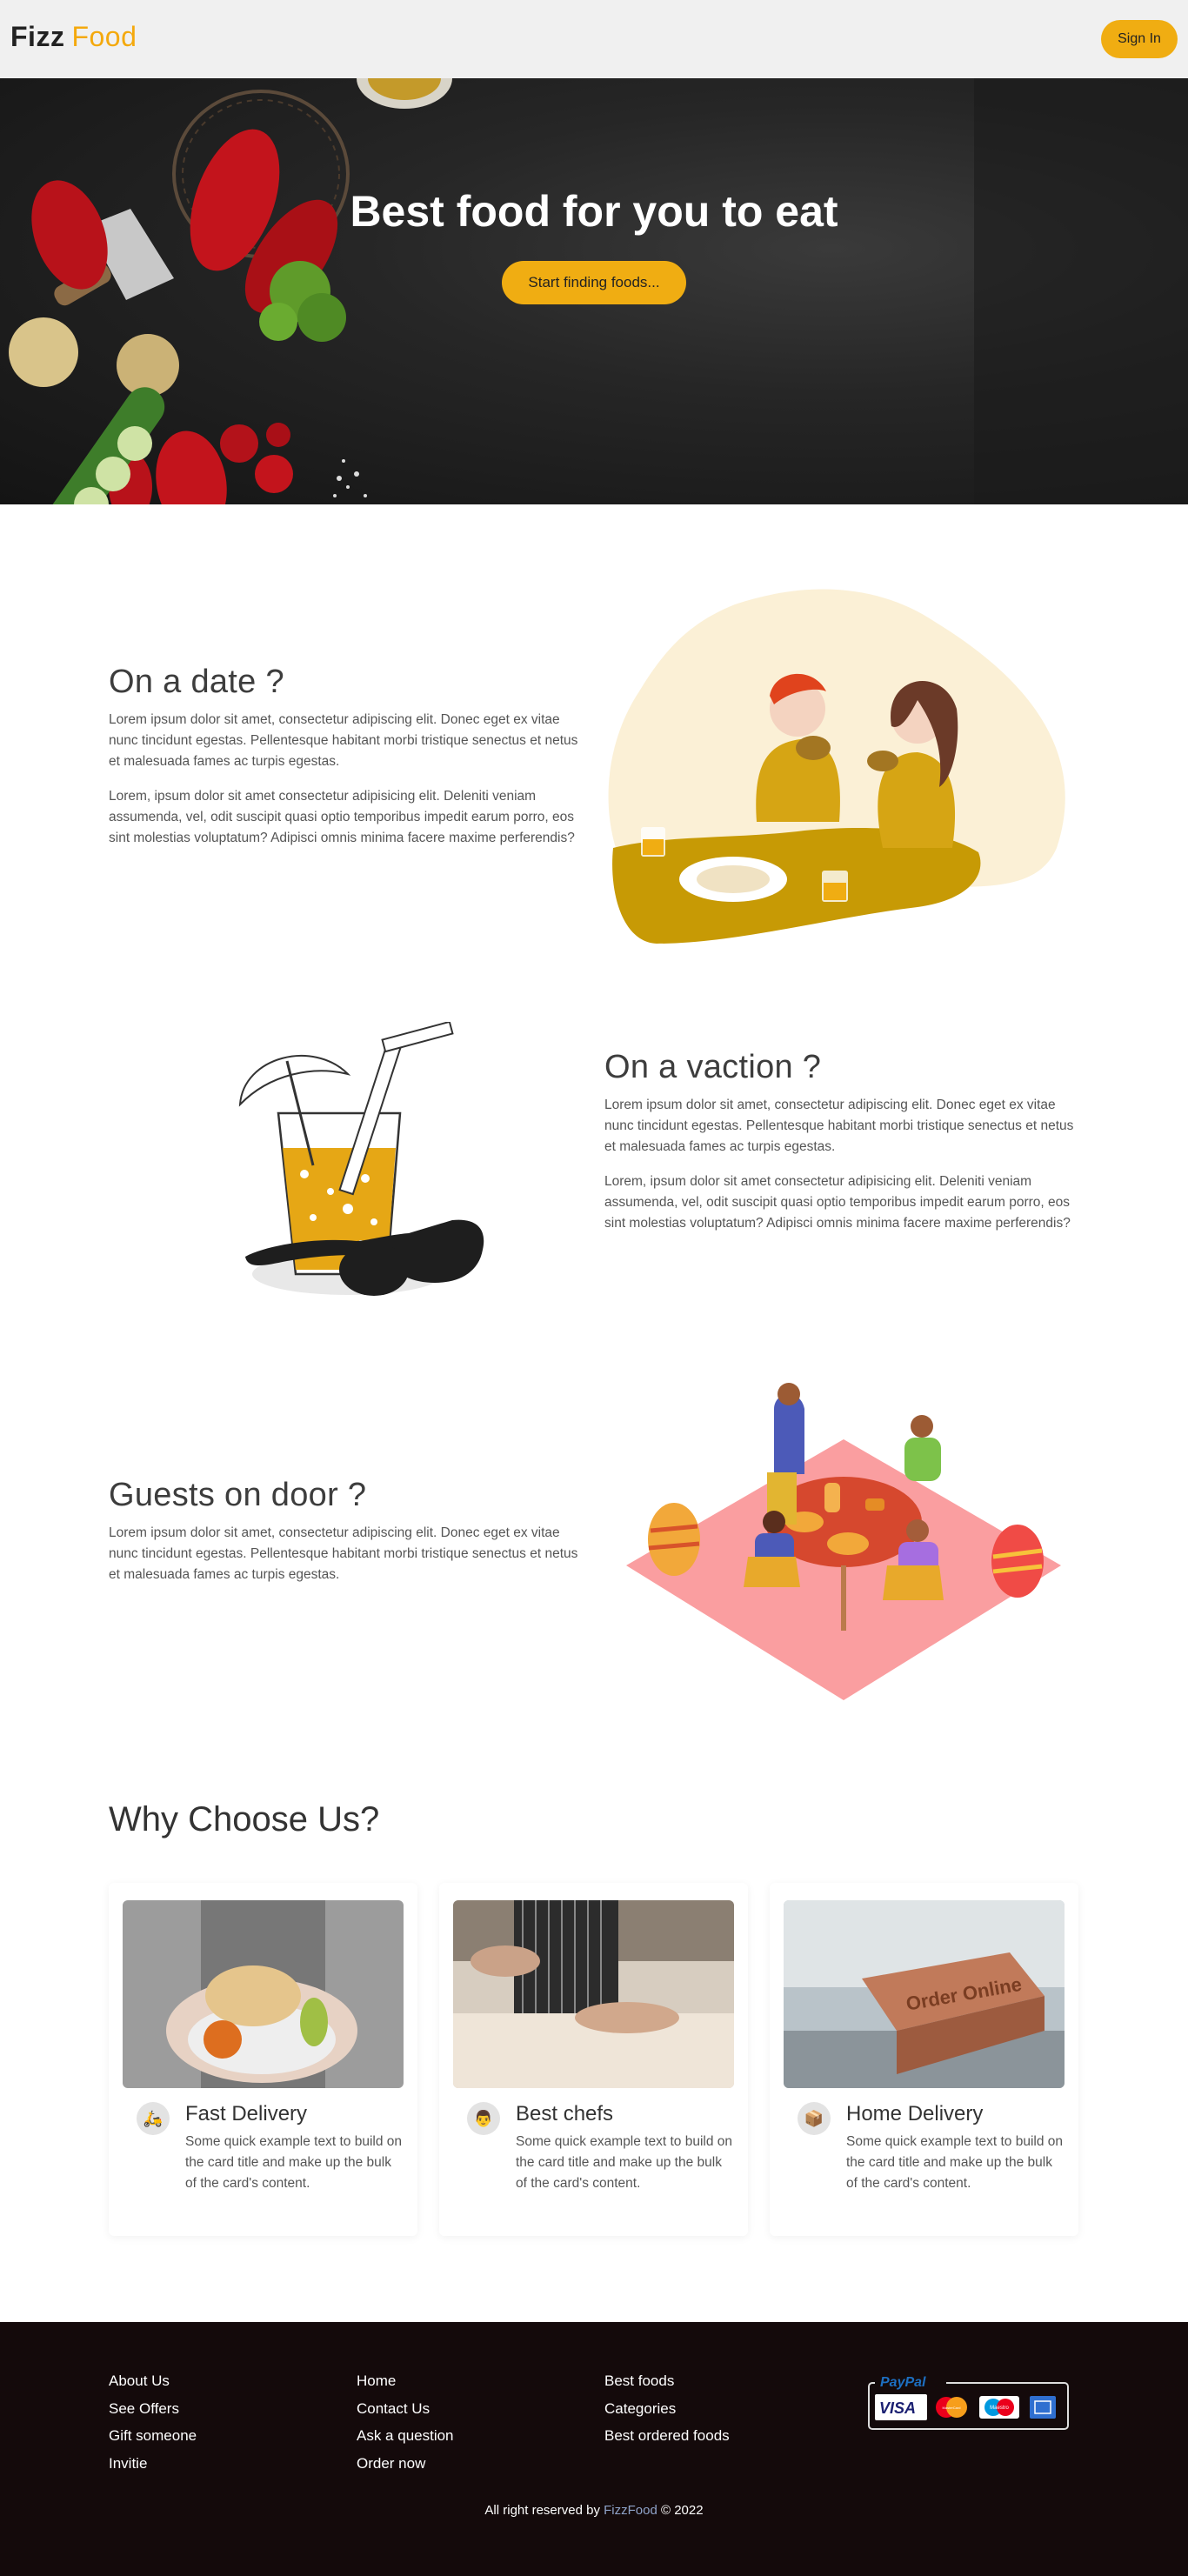  I want to click on fast-delivery-avatar: 🛵, so click(153, 2118).